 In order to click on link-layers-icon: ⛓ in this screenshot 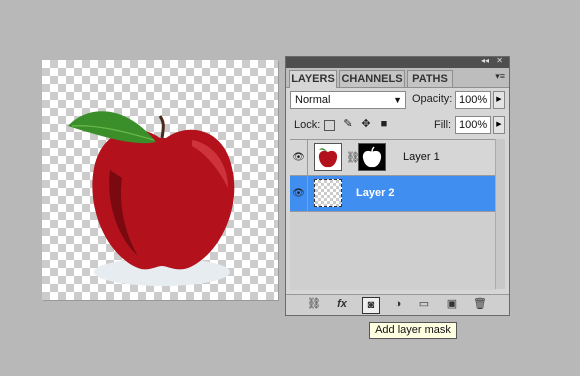, I will do `click(314, 304)`.